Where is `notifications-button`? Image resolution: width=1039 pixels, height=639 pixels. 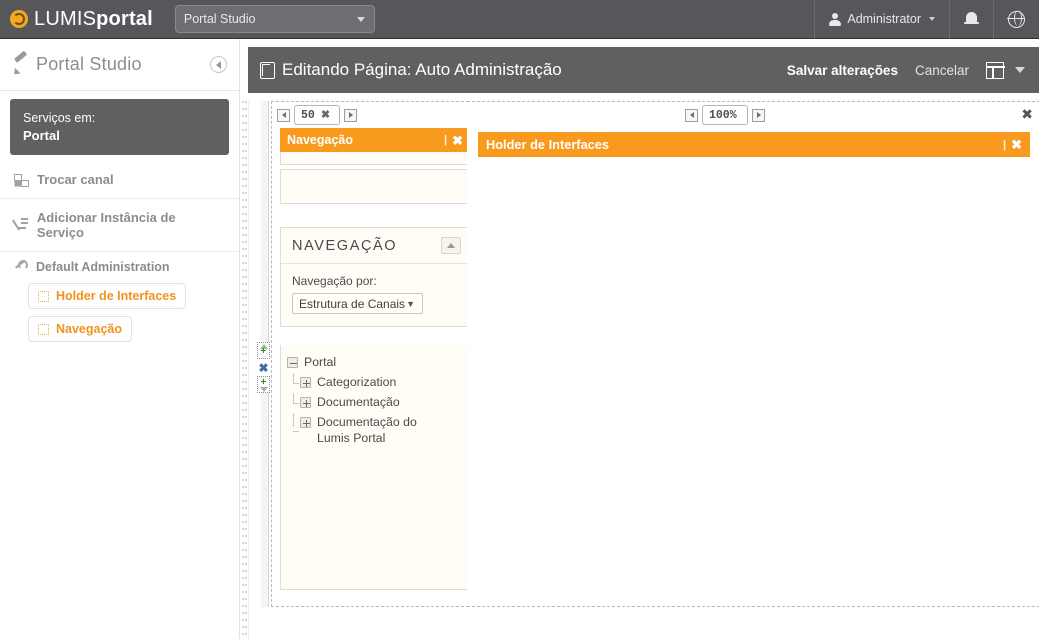
notifications-button is located at coordinates (971, 19).